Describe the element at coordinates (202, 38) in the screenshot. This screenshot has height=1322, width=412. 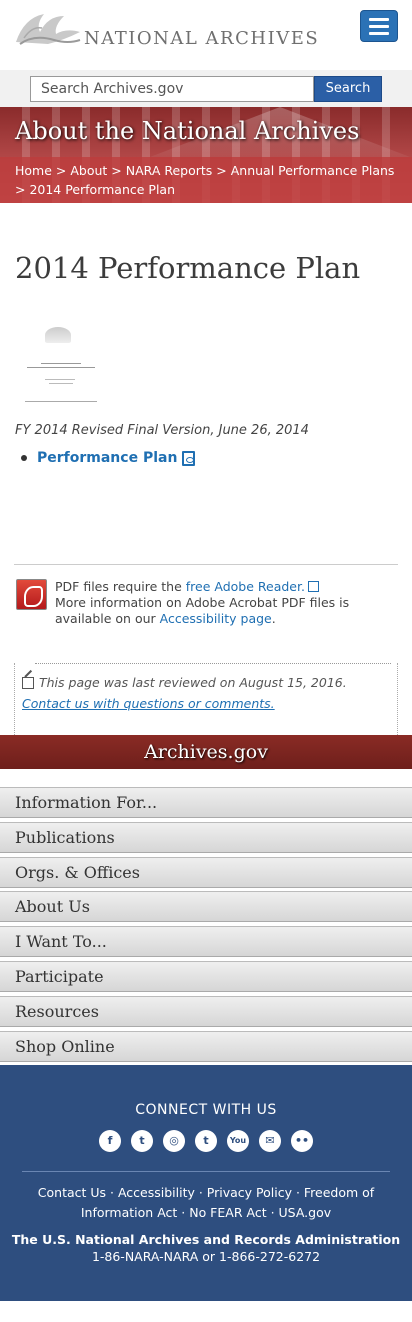
I see `logo-text: NATIONAL ARCHIVES` at that location.